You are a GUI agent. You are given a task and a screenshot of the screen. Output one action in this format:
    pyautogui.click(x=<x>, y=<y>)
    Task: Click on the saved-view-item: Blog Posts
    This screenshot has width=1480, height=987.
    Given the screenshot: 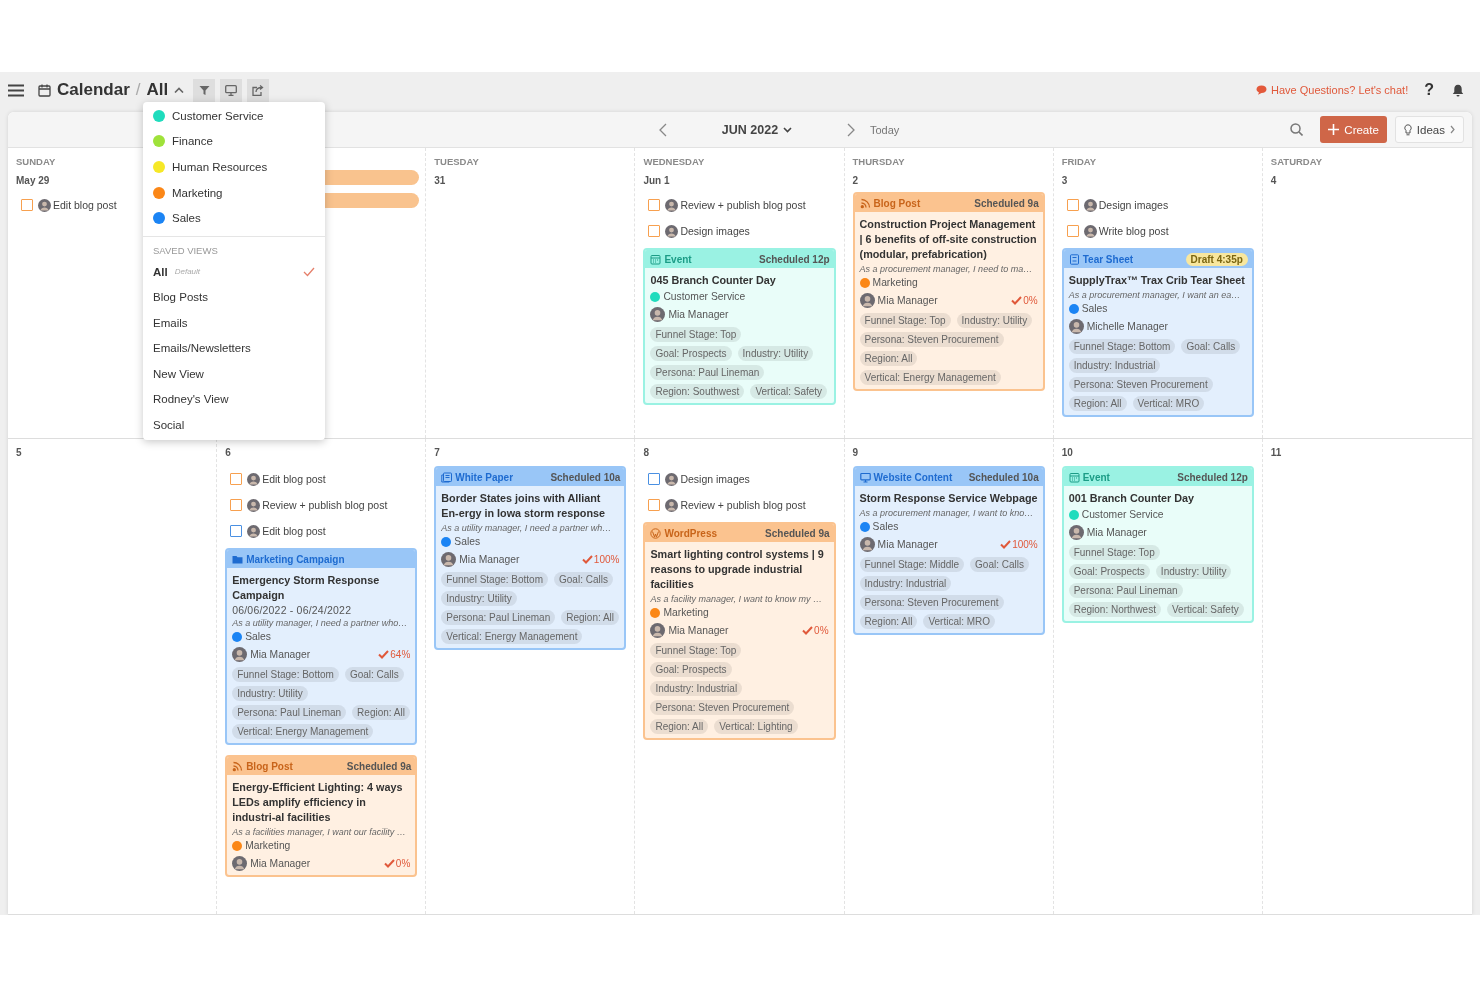 What is the action you would take?
    pyautogui.click(x=234, y=297)
    